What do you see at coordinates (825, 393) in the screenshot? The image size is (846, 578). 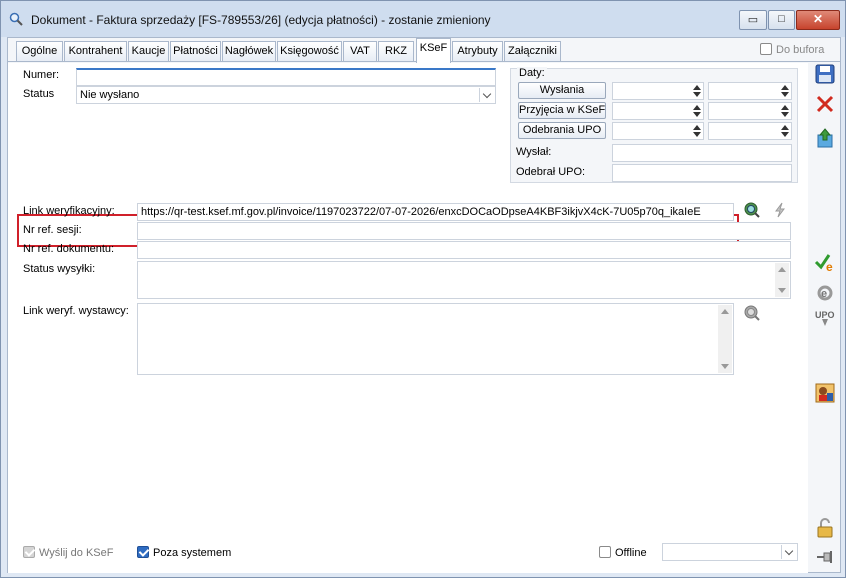 I see `user-icon` at bounding box center [825, 393].